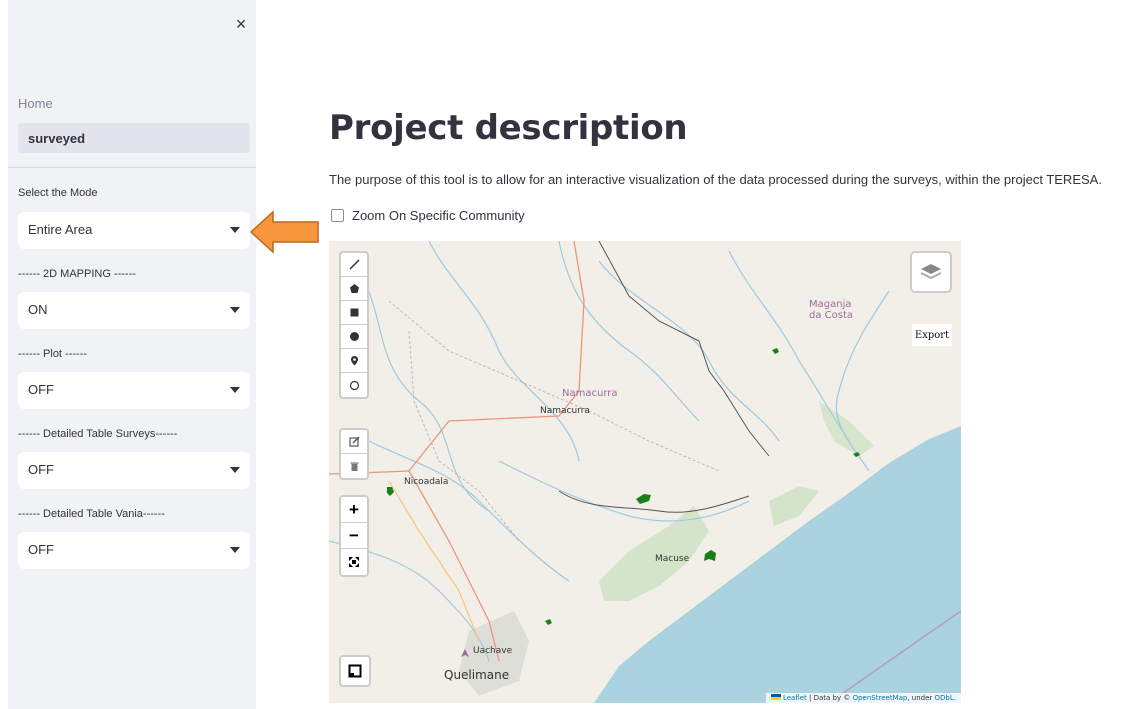  What do you see at coordinates (775, 697) in the screenshot?
I see `ukraine-flag-icon` at bounding box center [775, 697].